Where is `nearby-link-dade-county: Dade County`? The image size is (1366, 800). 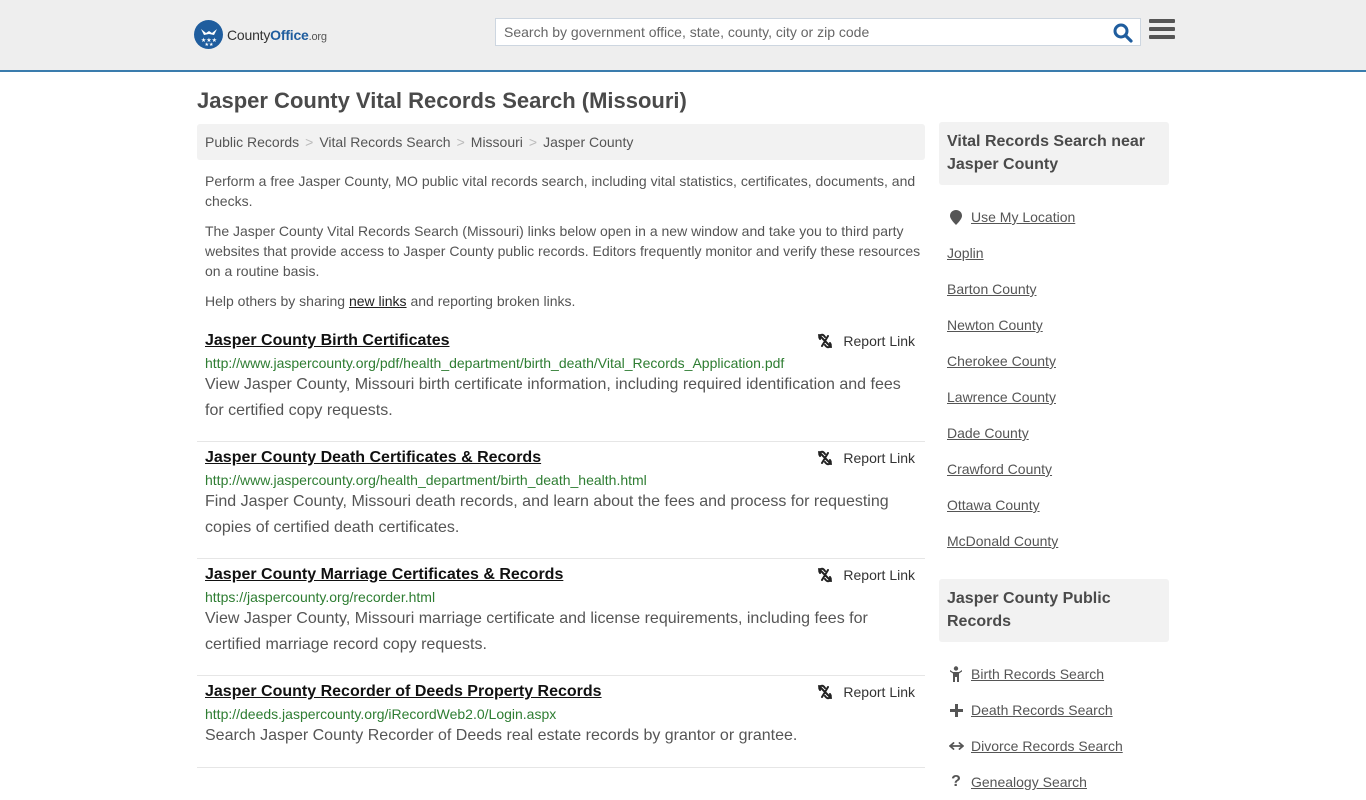 nearby-link-dade-county: Dade County is located at coordinates (988, 433).